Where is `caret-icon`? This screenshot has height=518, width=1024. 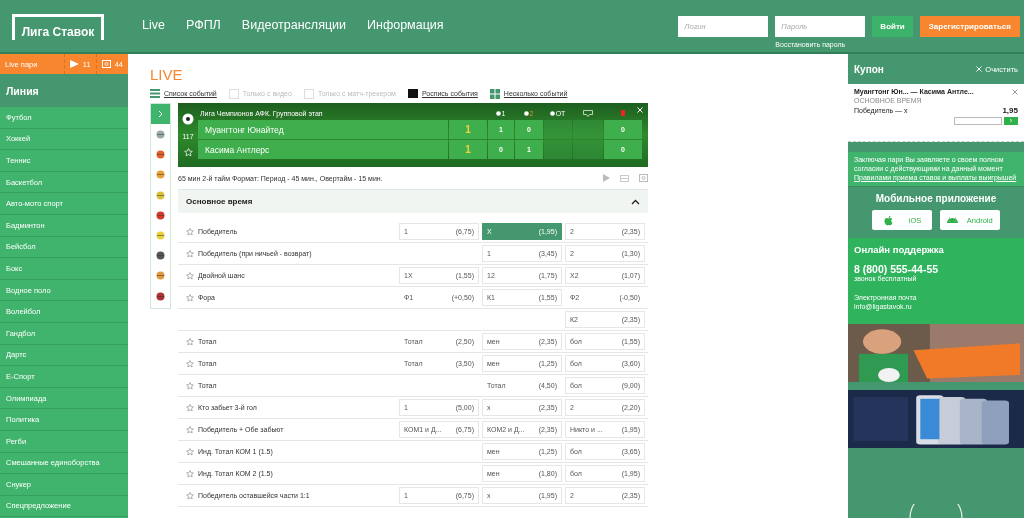
caret-icon is located at coordinates (635, 201).